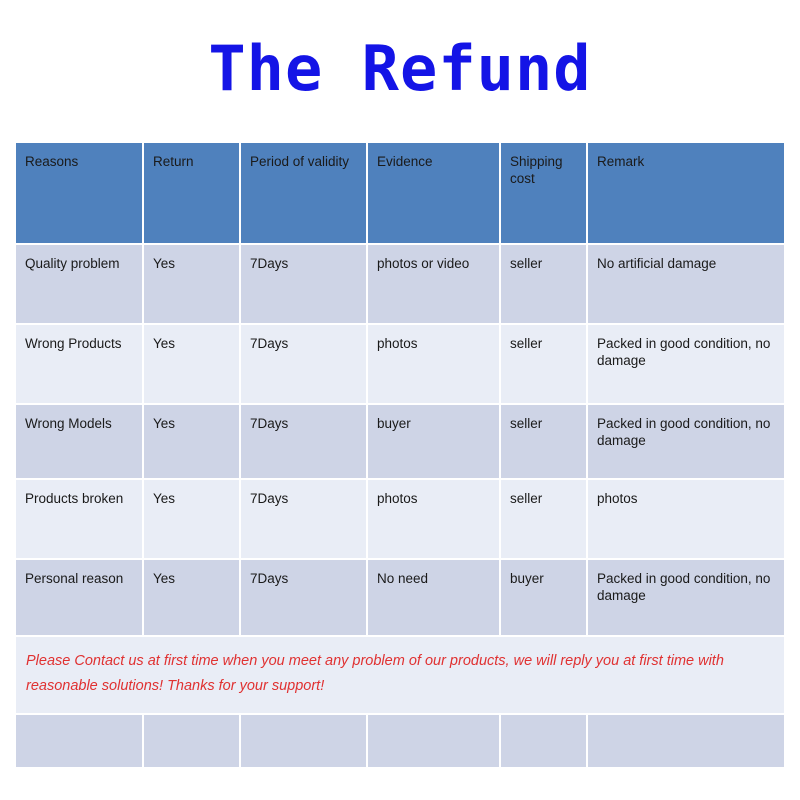  What do you see at coordinates (434, 194) in the screenshot?
I see `column-header-evidence: Evidence` at bounding box center [434, 194].